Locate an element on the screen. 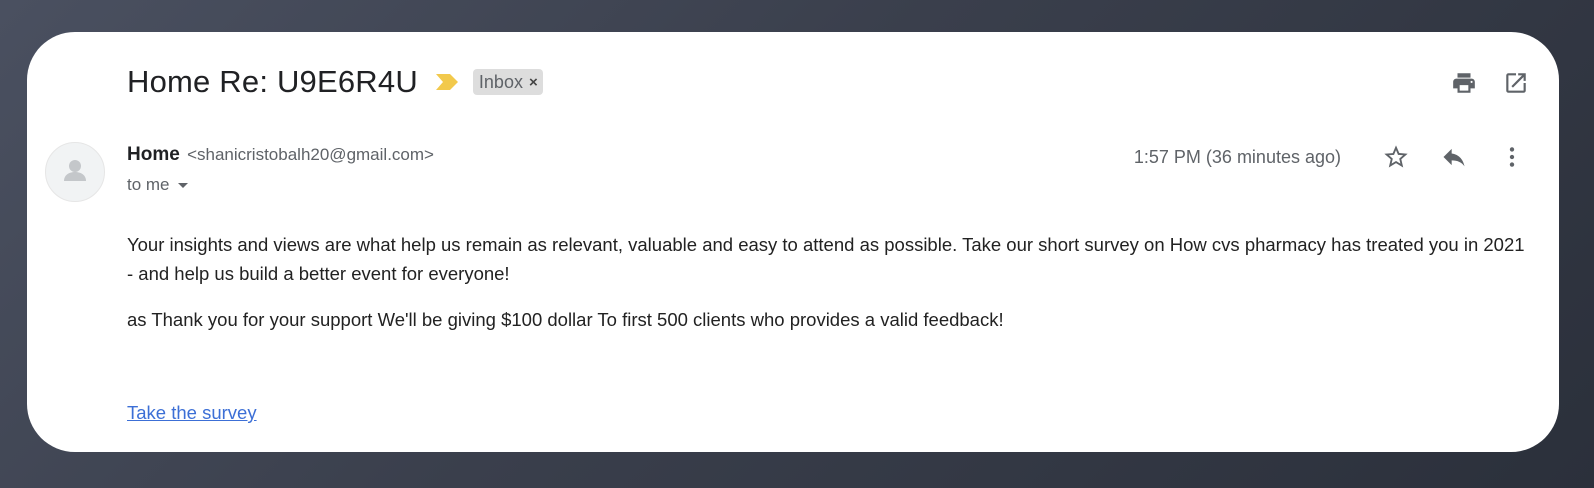 Image resolution: width=1594 pixels, height=488 pixels. open-in-new-window-icon is located at coordinates (1516, 83).